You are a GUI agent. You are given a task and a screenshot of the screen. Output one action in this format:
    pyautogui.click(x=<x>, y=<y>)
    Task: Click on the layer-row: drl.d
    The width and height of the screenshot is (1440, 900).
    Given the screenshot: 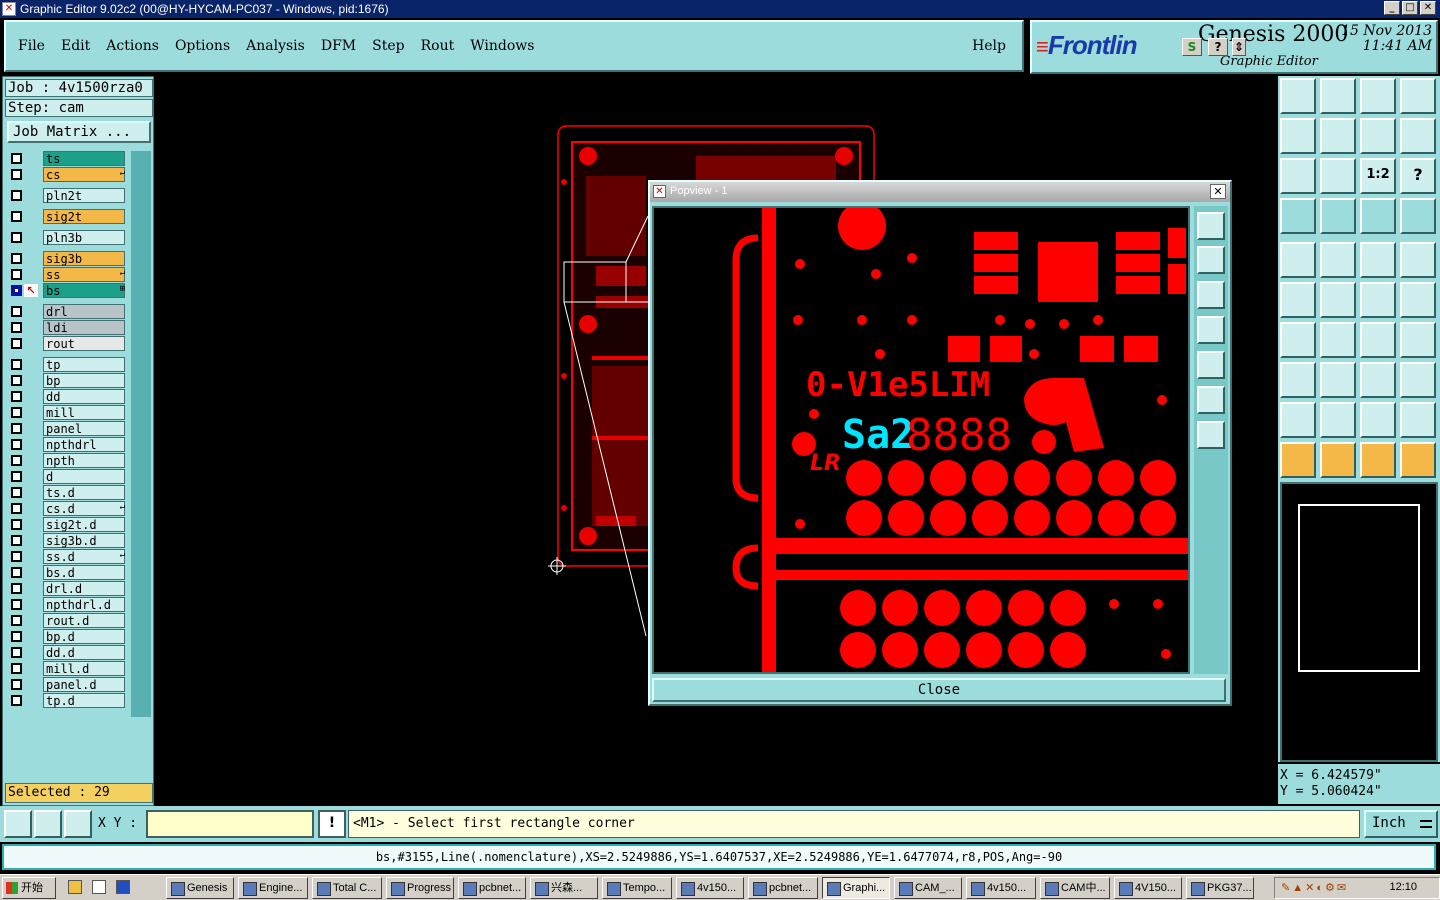 What is the action you would take?
    pyautogui.click(x=68, y=588)
    